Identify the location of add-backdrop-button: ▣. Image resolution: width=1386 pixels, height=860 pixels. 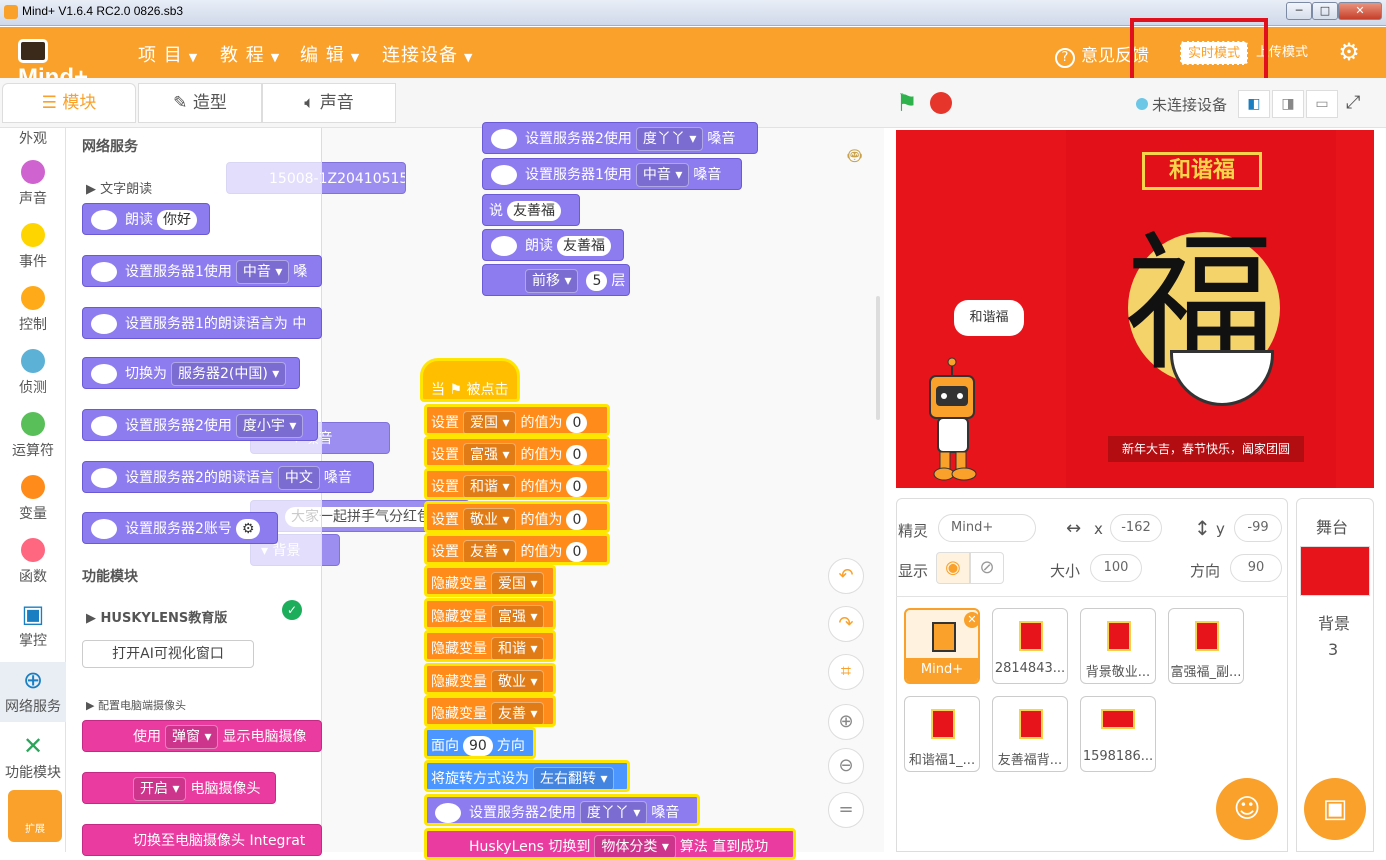
(1335, 809).